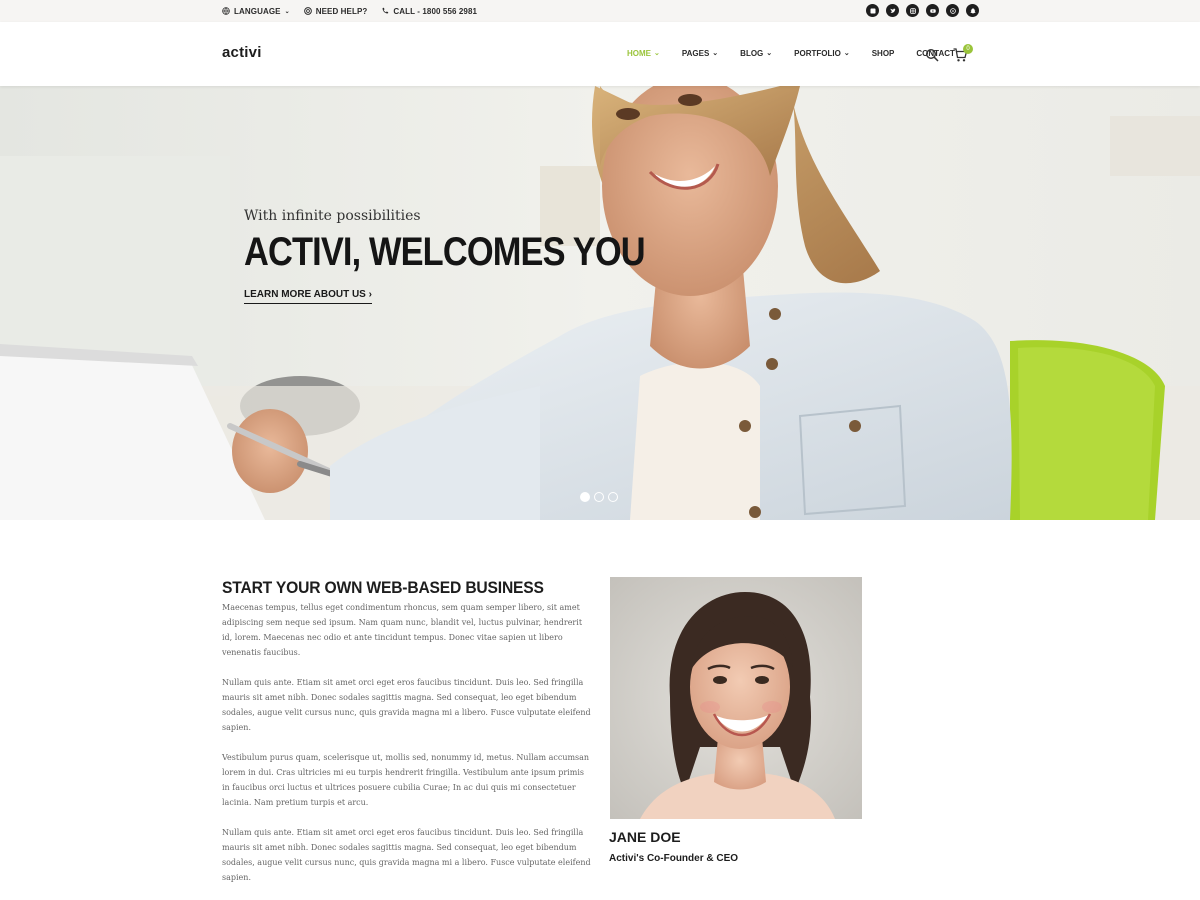  What do you see at coordinates (912, 10) in the screenshot?
I see `instagram-icon` at bounding box center [912, 10].